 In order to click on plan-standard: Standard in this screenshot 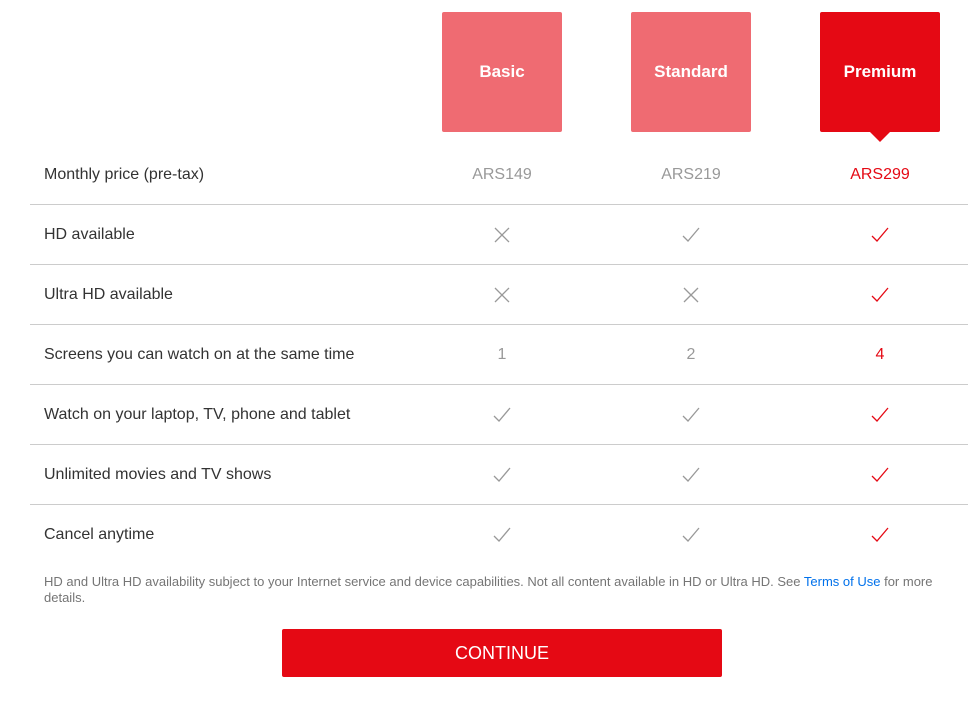, I will do `click(691, 72)`.